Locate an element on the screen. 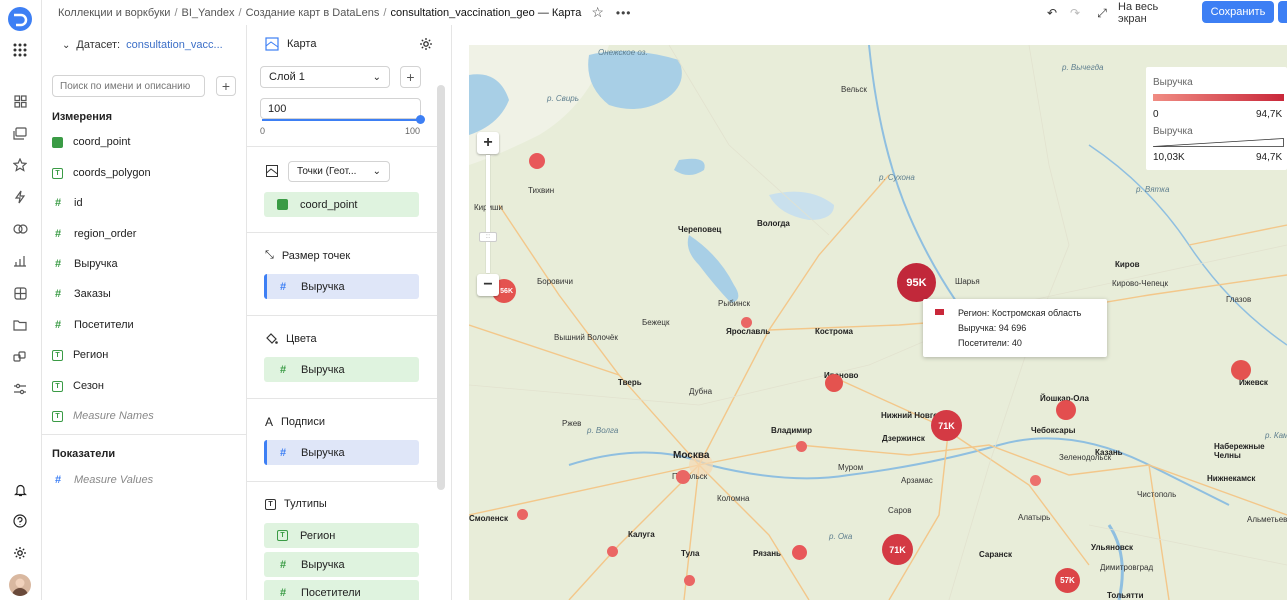 The height and width of the screenshot is (600, 1287). map-label: Шарья is located at coordinates (967, 281).